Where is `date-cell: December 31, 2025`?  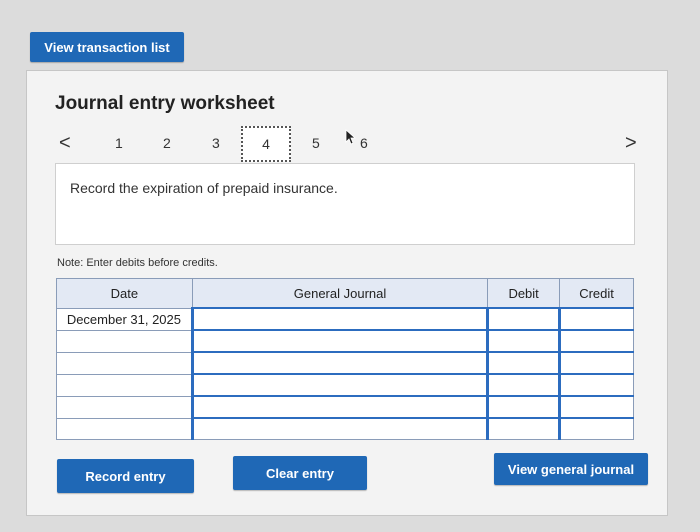
date-cell: December 31, 2025 is located at coordinates (124, 319).